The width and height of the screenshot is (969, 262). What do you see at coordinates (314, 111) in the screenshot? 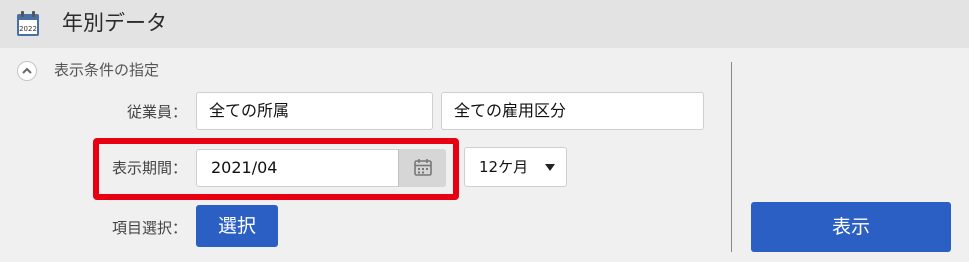
I see `affiliation-field: 全ての所属` at bounding box center [314, 111].